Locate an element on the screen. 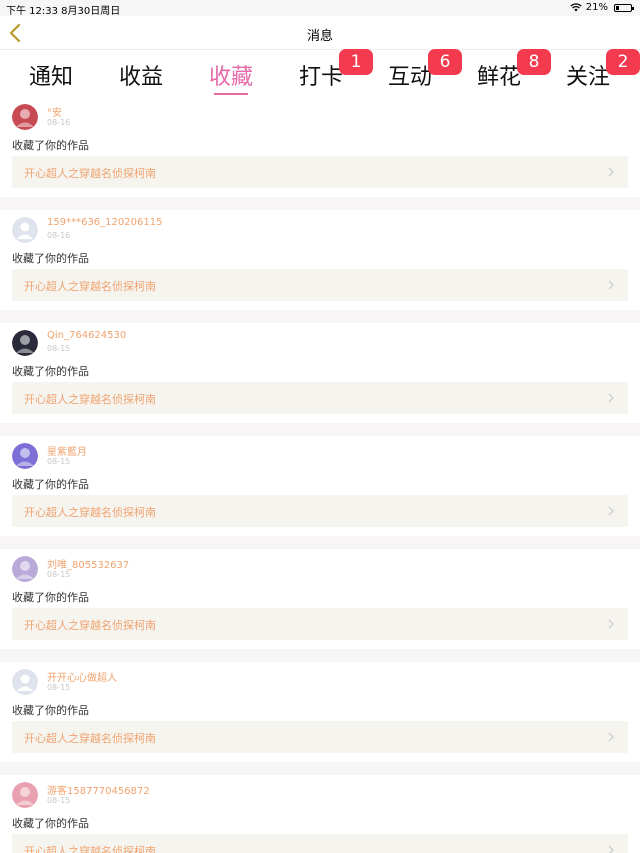  username-link: Qin_764624530 is located at coordinates (86, 335).